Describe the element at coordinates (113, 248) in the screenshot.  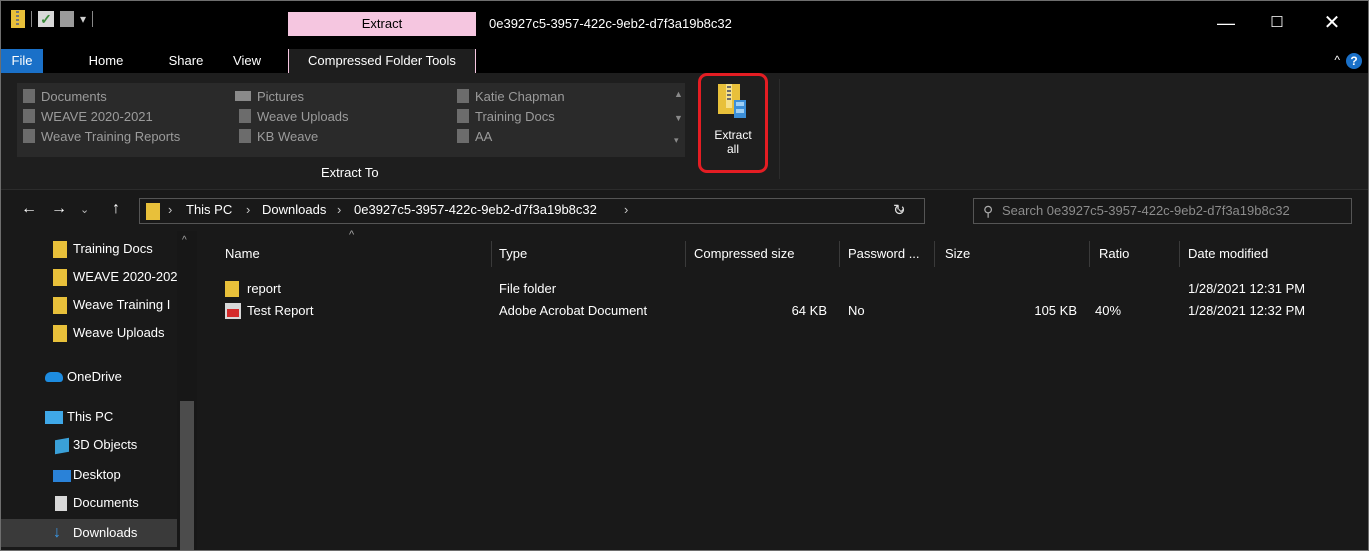
I see `nav-item-label: Training Docs` at that location.